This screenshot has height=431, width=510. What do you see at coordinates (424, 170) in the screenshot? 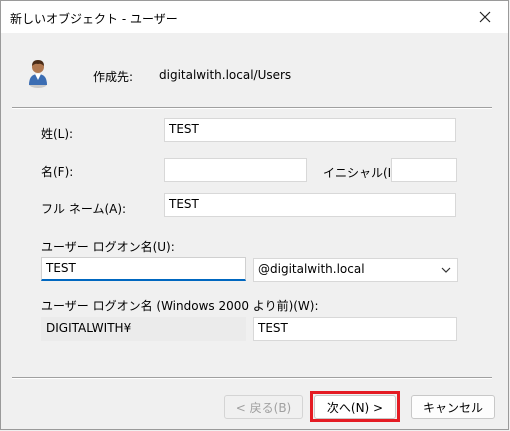
I see `initials-field` at bounding box center [424, 170].